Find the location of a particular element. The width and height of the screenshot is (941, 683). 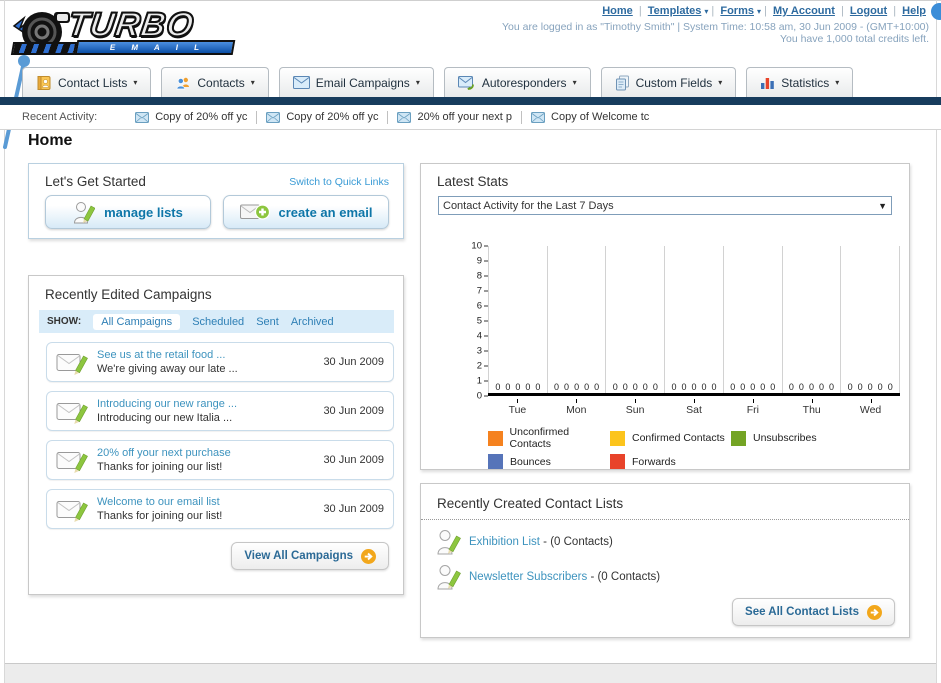

top-nav-link-home: Home is located at coordinates (617, 11).